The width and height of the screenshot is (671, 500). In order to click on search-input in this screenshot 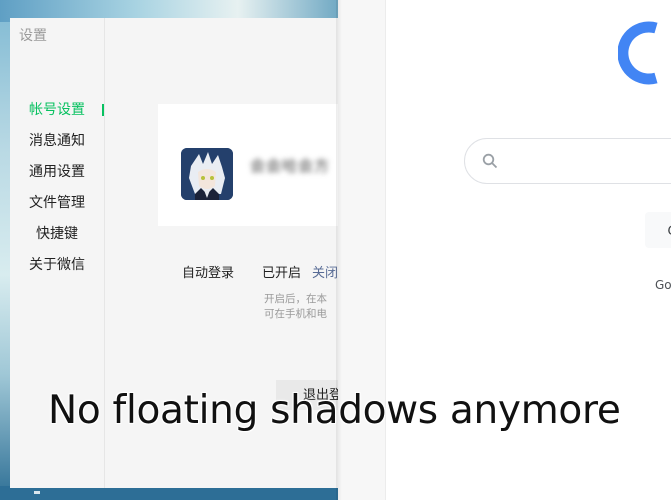, I will do `click(567, 161)`.